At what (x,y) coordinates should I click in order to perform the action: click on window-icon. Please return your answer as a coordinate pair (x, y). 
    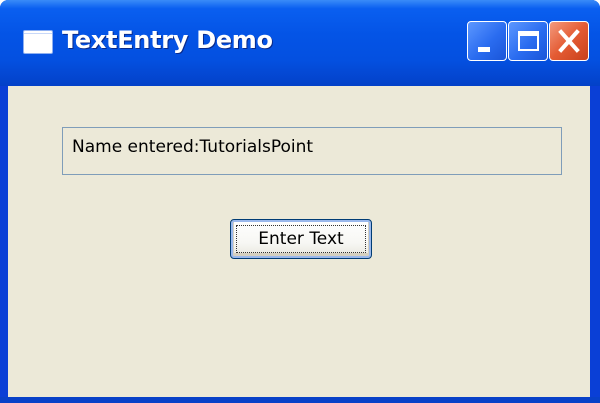
    Looking at the image, I should click on (38, 42).